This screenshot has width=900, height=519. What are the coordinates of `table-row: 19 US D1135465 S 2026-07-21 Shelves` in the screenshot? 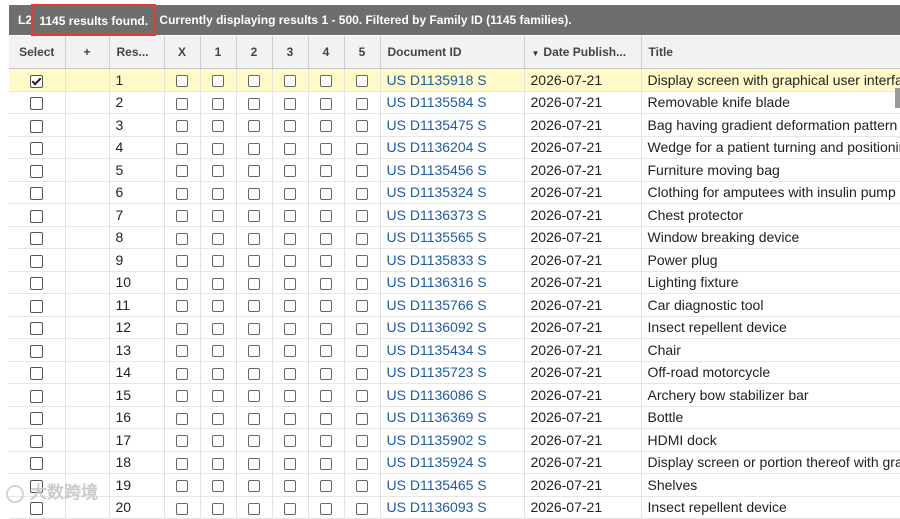 It's located at (454, 485).